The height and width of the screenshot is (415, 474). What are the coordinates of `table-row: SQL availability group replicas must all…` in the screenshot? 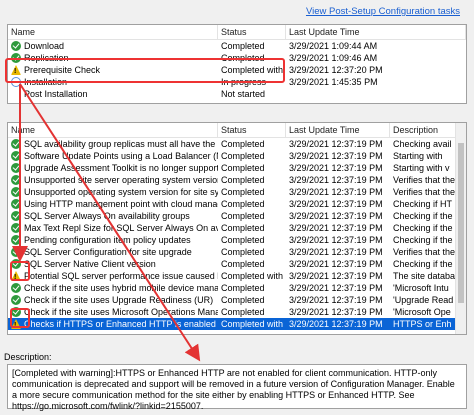 It's located at (232, 144).